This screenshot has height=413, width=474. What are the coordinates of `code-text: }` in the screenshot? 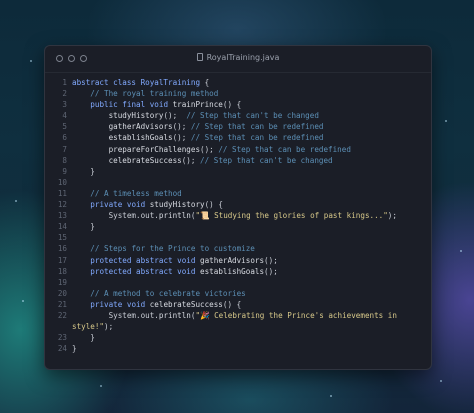 It's located at (83, 171).